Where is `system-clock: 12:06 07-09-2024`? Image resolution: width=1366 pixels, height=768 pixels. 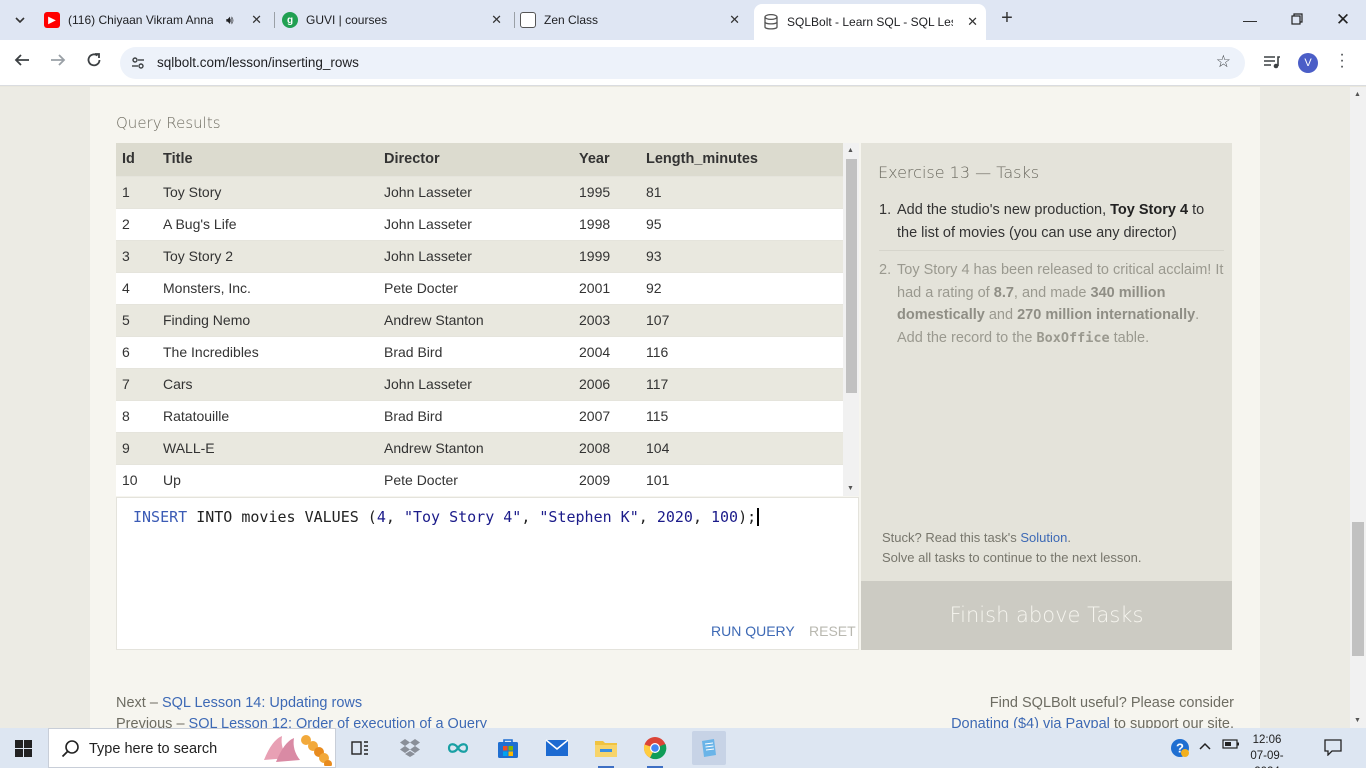 system-clock: 12:06 07-09-2024 is located at coordinates (1267, 750).